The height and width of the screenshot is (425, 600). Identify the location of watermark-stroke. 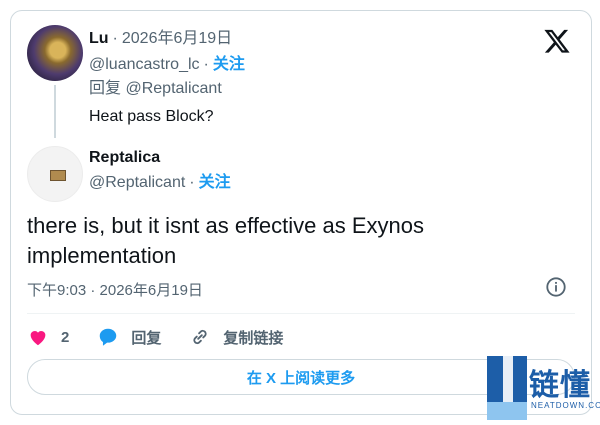
(508, 379).